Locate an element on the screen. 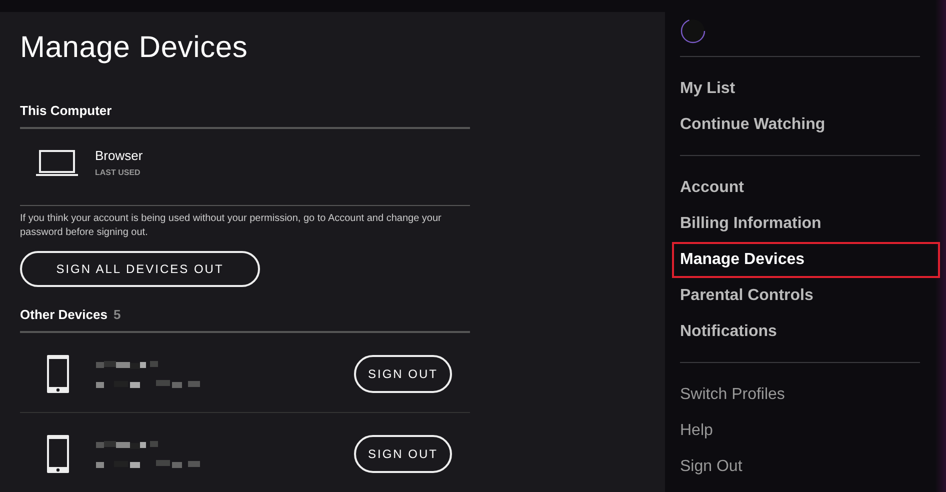  laptop-icon is located at coordinates (57, 163).